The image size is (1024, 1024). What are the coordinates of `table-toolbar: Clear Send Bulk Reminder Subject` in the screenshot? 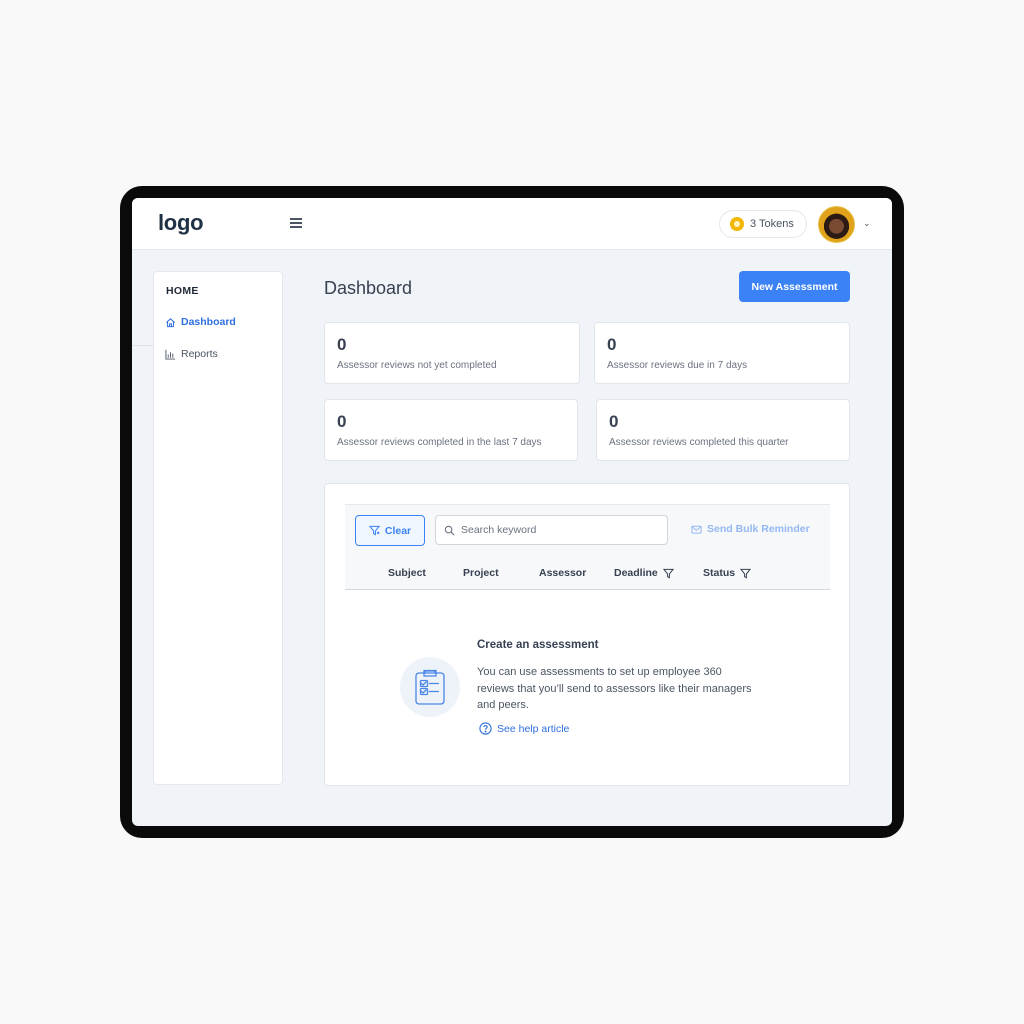 It's located at (587, 547).